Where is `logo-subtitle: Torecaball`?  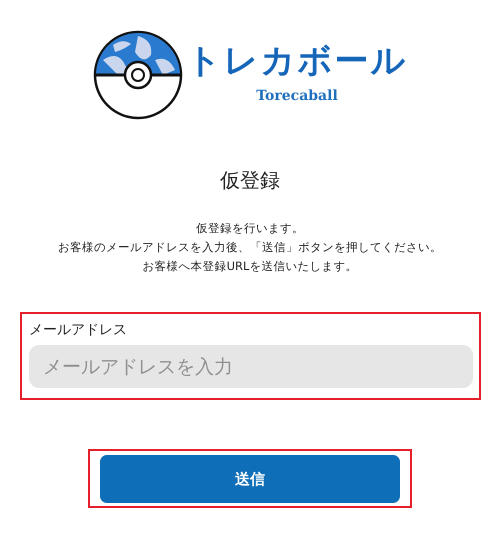
logo-subtitle: Torecaball is located at coordinates (297, 96).